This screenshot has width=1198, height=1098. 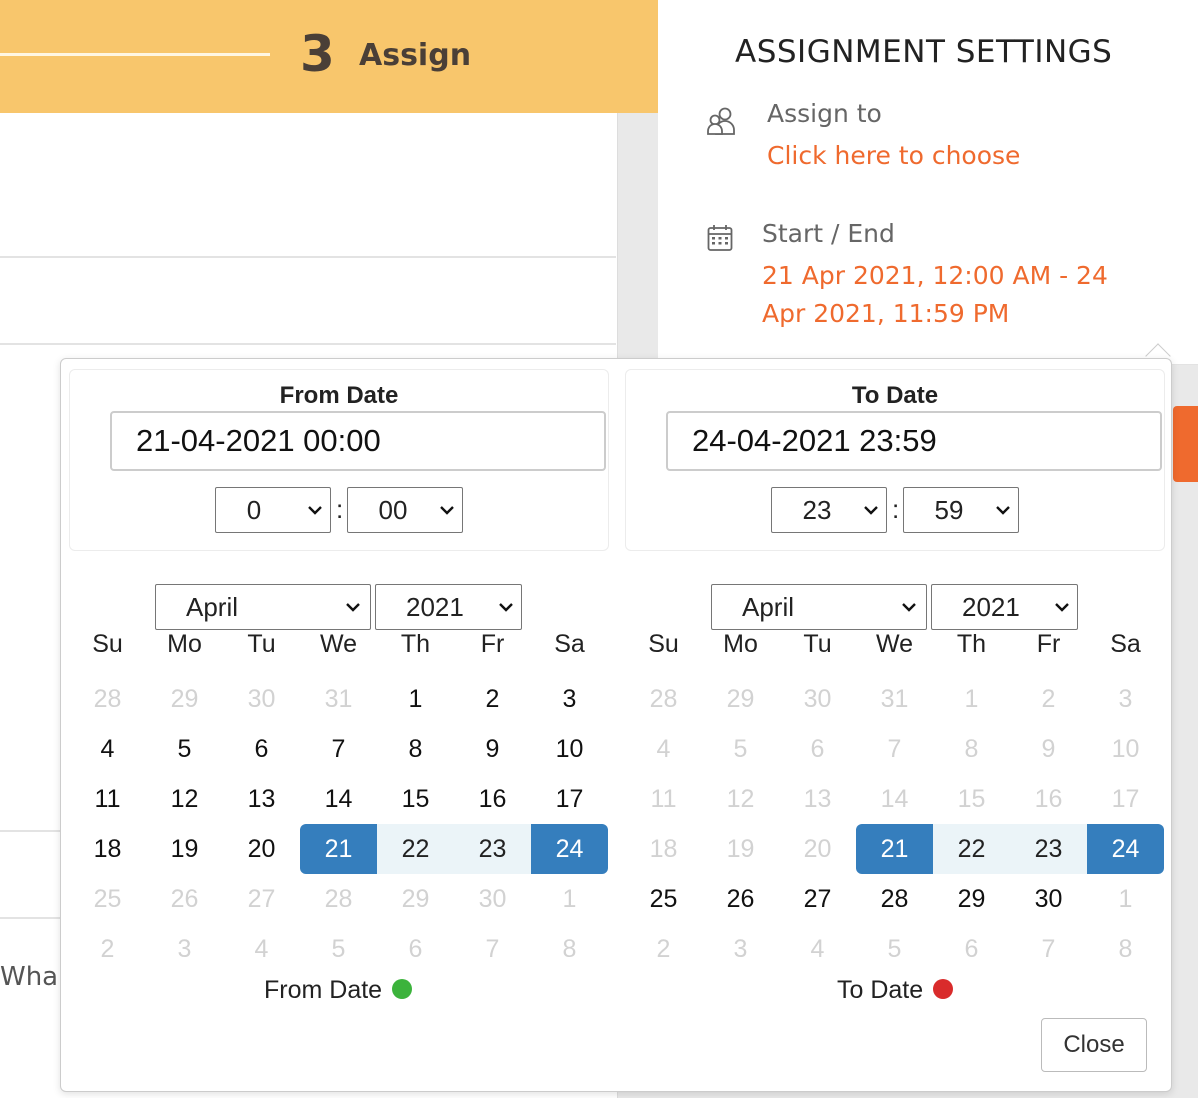 What do you see at coordinates (971, 849) in the screenshot?
I see `to-day-cell: 22` at bounding box center [971, 849].